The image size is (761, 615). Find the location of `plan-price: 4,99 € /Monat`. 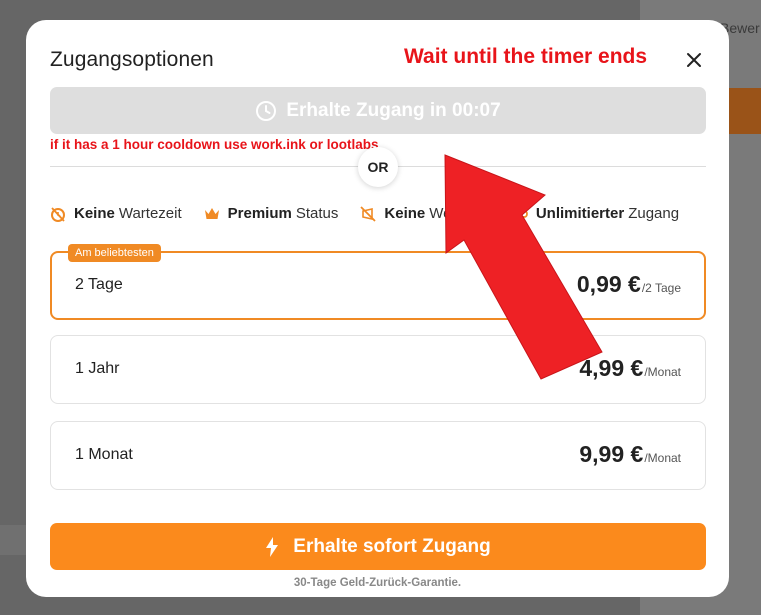

plan-price: 4,99 € /Monat is located at coordinates (630, 368).